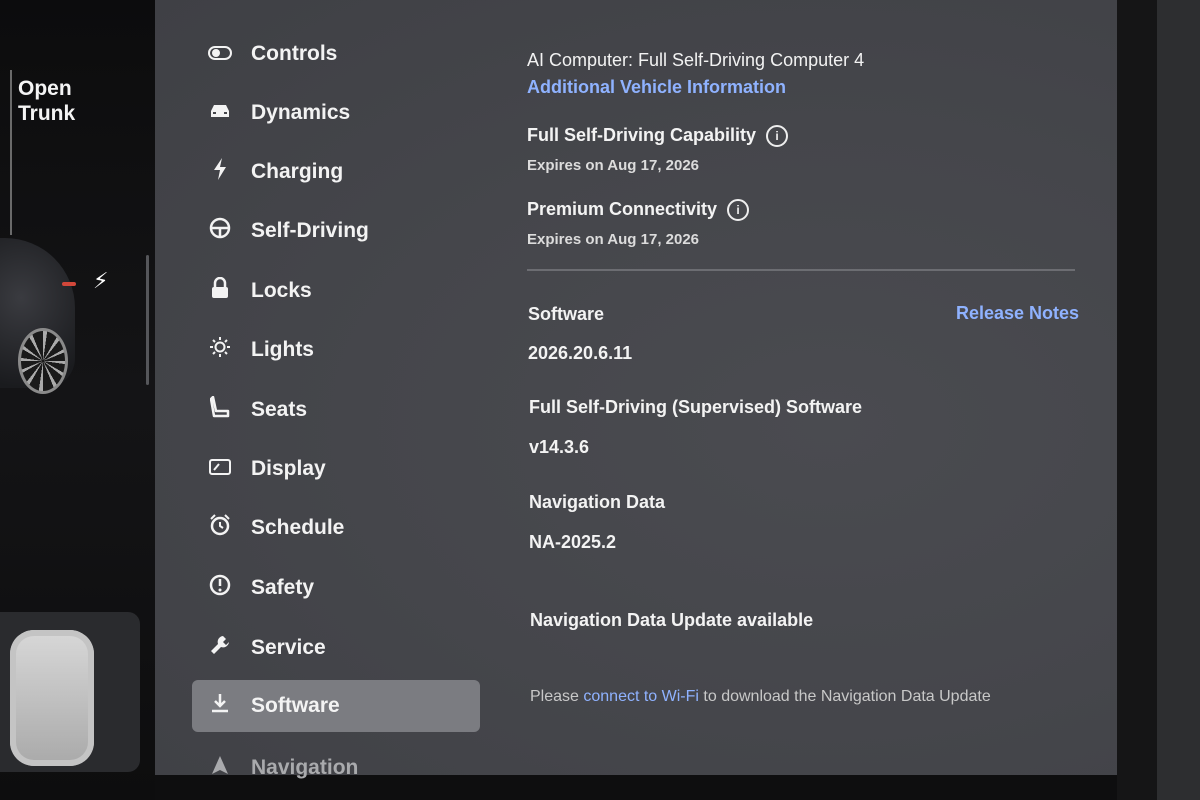 This screenshot has height=800, width=1200. I want to click on wrench-icon, so click(220, 648).